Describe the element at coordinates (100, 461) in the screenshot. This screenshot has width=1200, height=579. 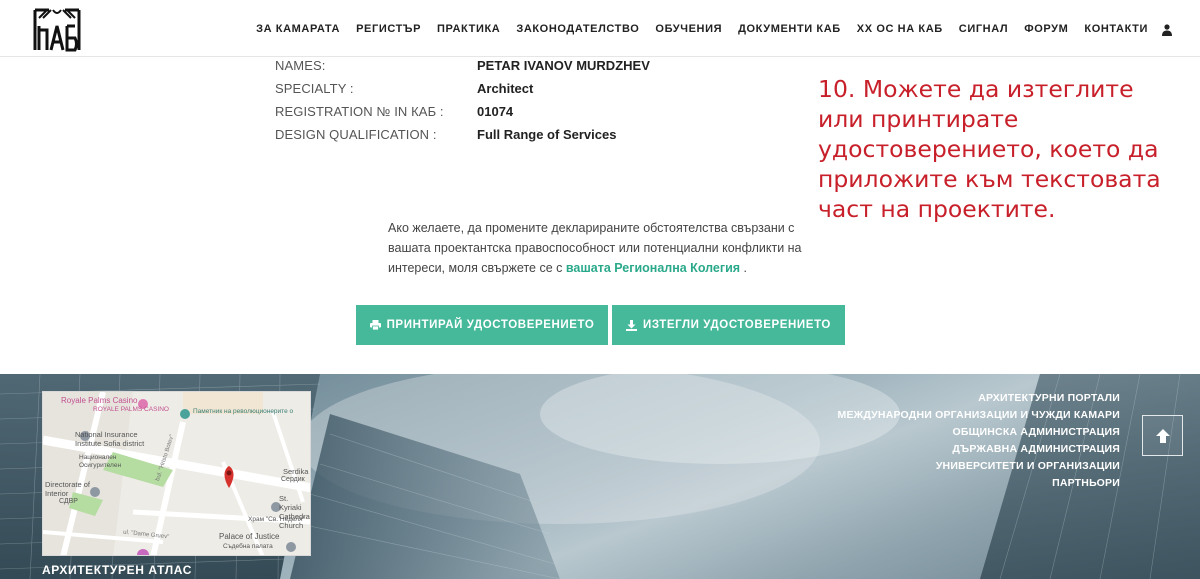
I see `map-label: Национален Осигурителен` at that location.